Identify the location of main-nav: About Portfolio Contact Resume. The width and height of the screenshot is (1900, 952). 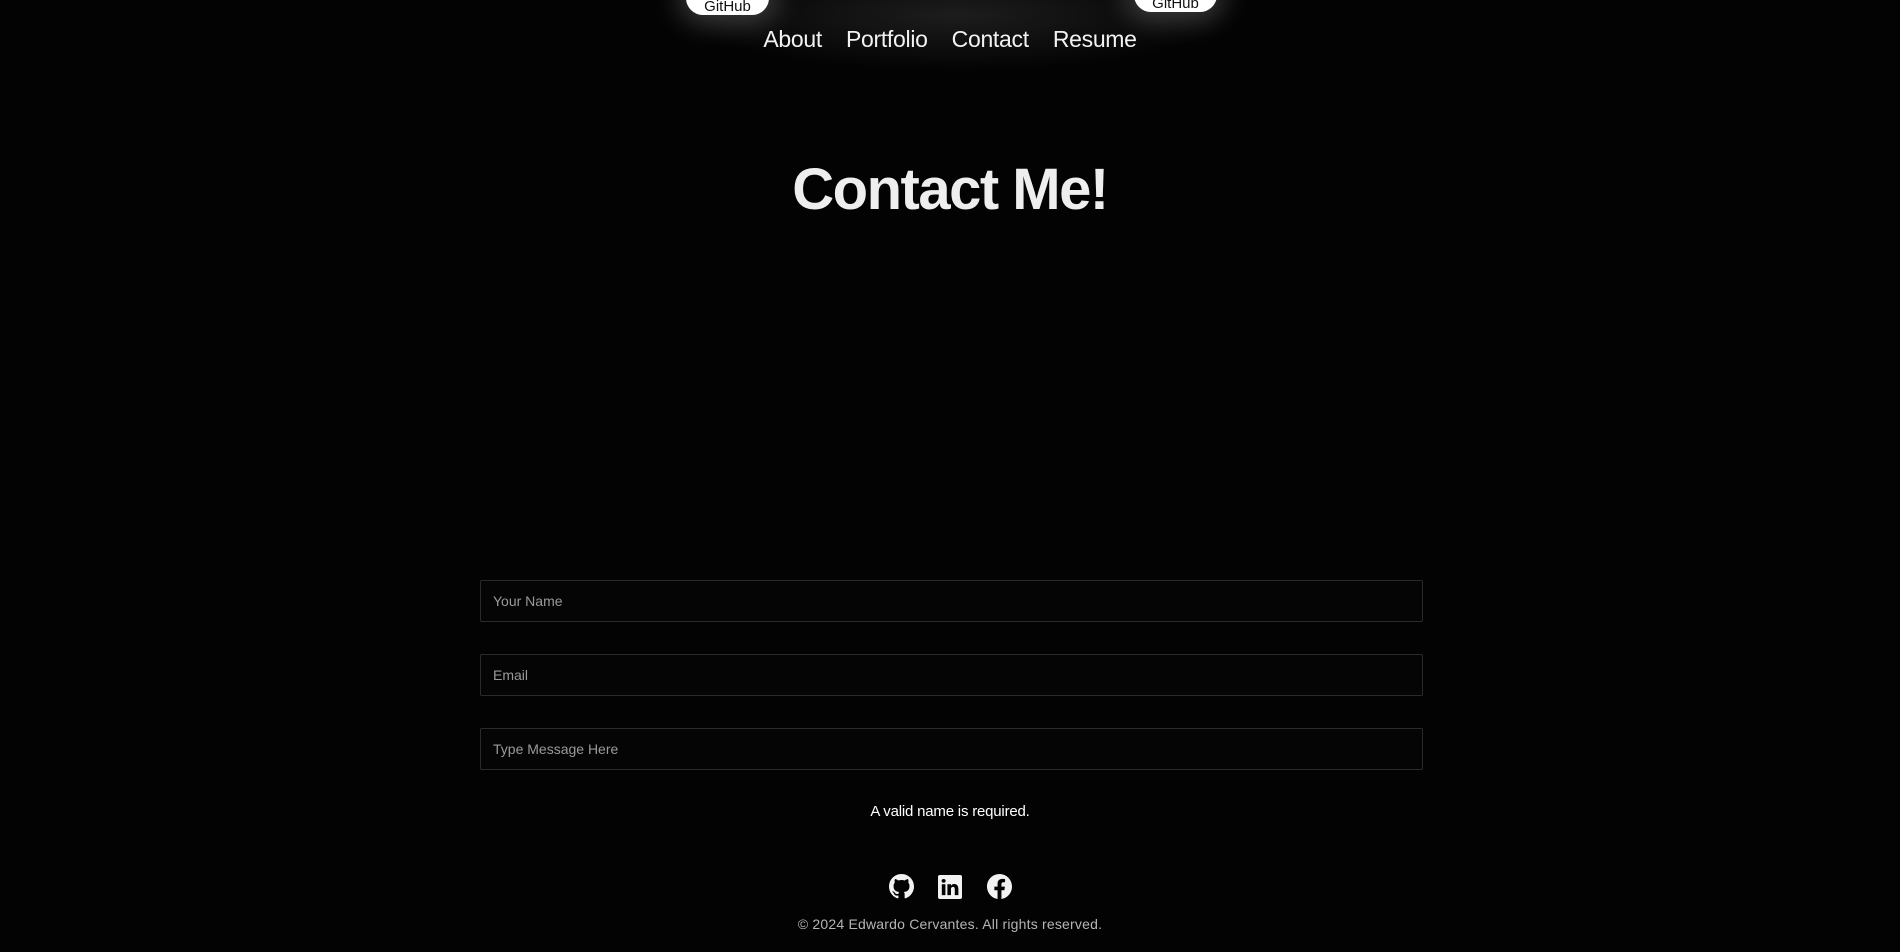
(950, 39).